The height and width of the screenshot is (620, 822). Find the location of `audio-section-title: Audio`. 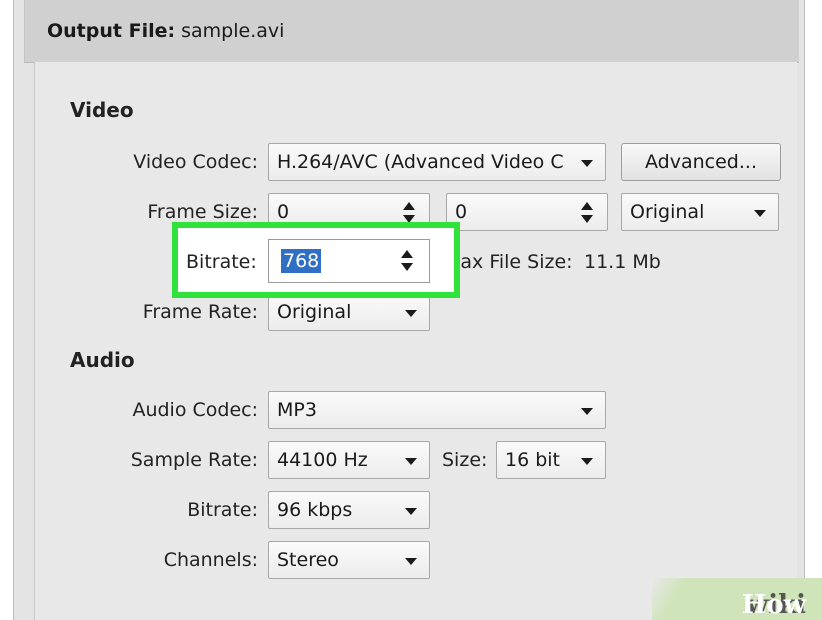

audio-section-title: Audio is located at coordinates (102, 360).